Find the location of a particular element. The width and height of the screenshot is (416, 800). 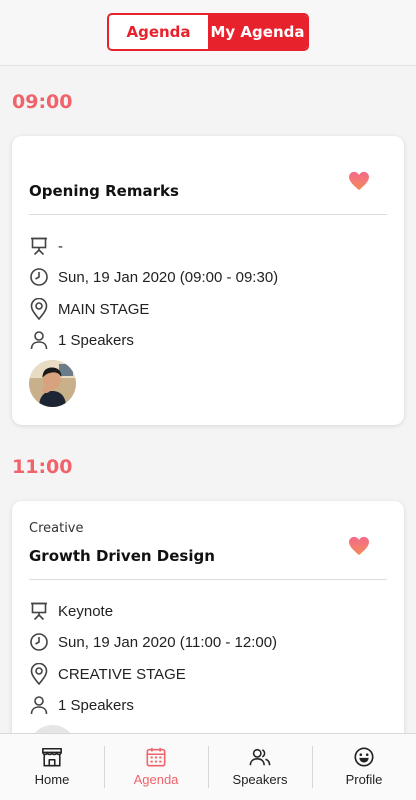

session-type-row: Keynote is located at coordinates (71, 611).